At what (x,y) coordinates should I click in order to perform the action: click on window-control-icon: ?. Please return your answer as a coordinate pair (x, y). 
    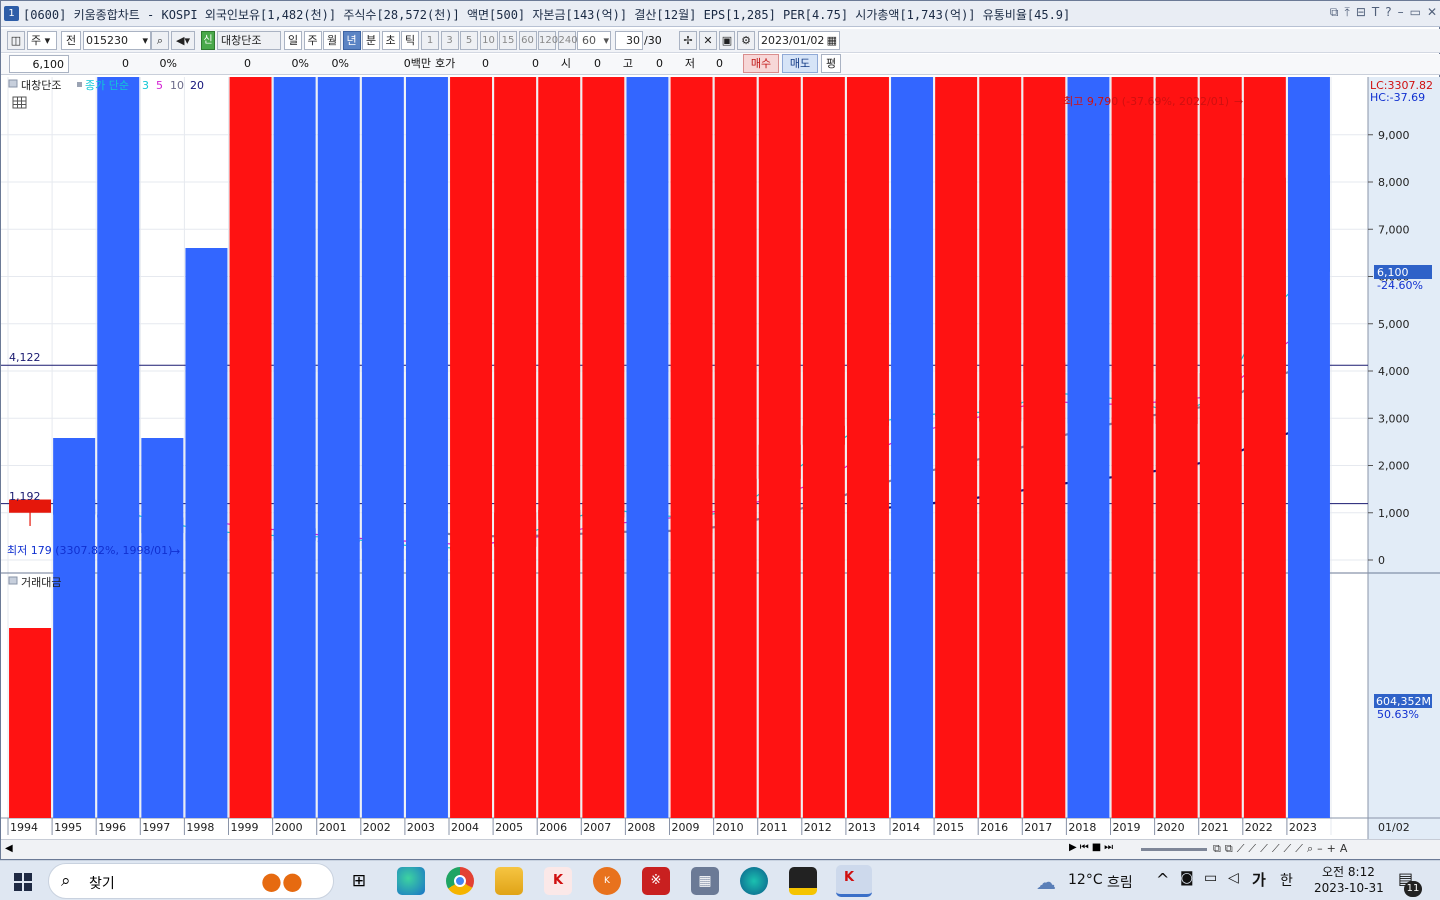
    Looking at the image, I should click on (1388, 12).